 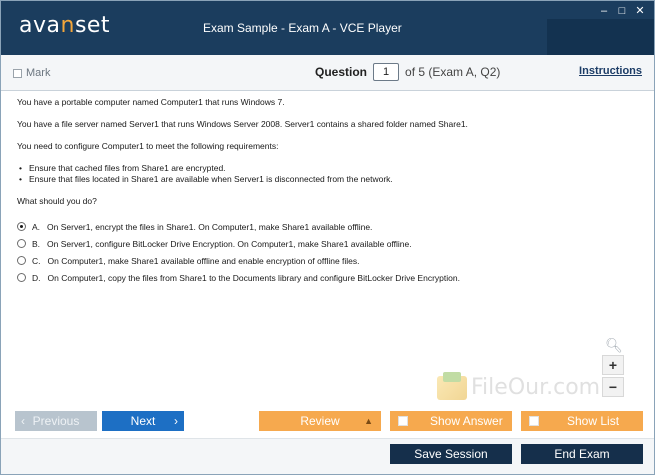 What do you see at coordinates (36, 277) in the screenshot?
I see `option-letter: D.` at bounding box center [36, 277].